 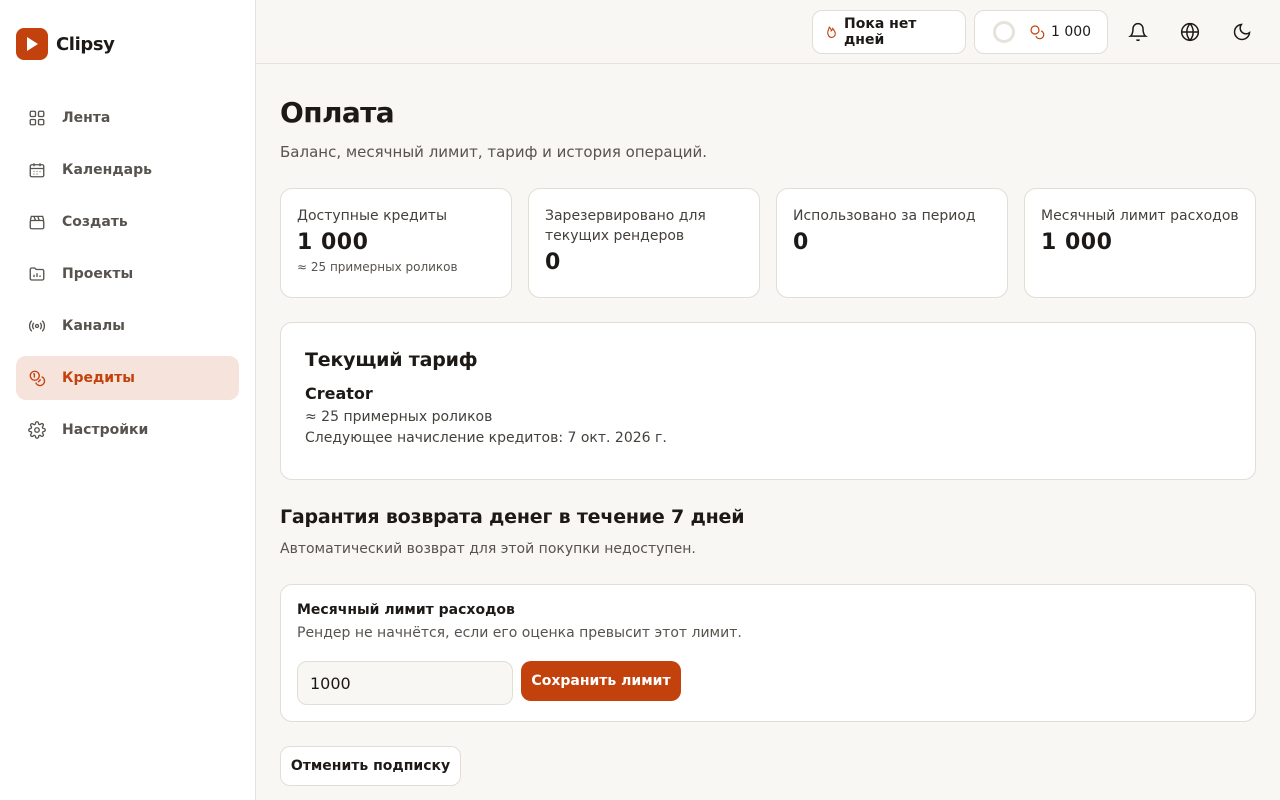 I want to click on cancel-subscription-button: Отменить подписку, so click(x=370, y=766).